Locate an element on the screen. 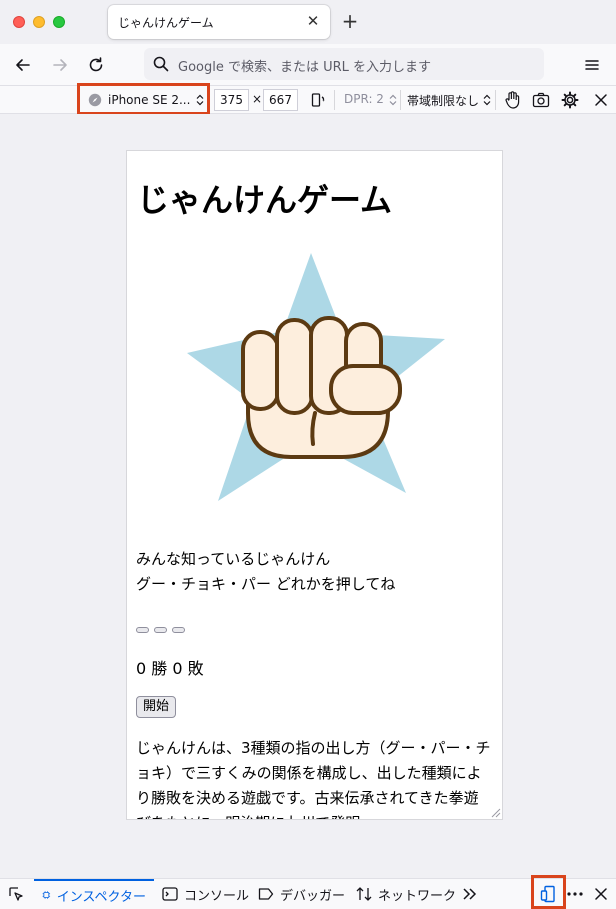  forward-arrow-icon is located at coordinates (60, 65).